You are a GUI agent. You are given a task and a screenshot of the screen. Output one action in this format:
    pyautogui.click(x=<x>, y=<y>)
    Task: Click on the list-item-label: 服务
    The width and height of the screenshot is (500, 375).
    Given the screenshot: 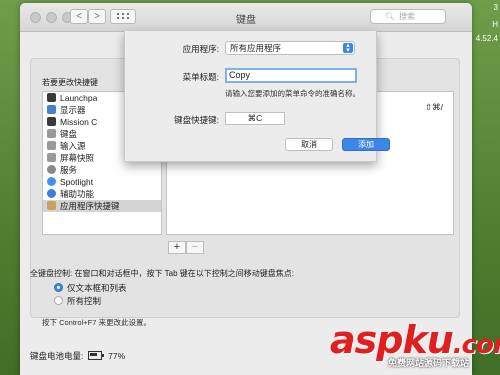 What is the action you would take?
    pyautogui.click(x=69, y=170)
    